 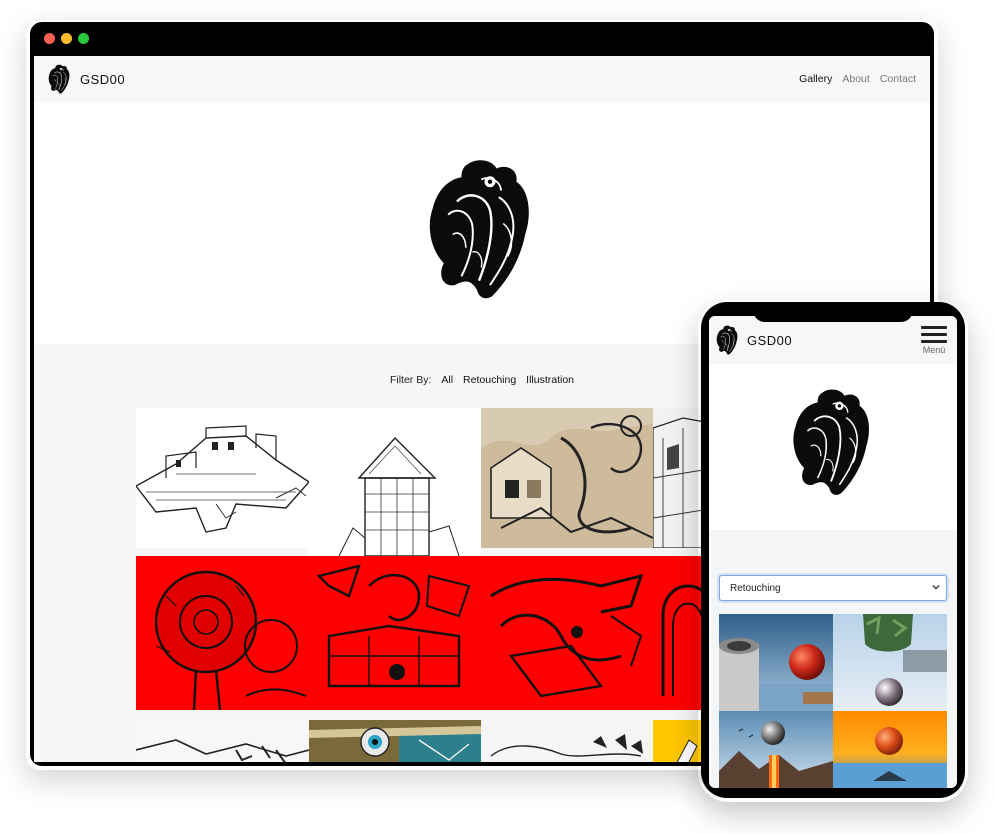 I want to click on phone-screen: GSD00 Menú Retouching, so click(x=833, y=552).